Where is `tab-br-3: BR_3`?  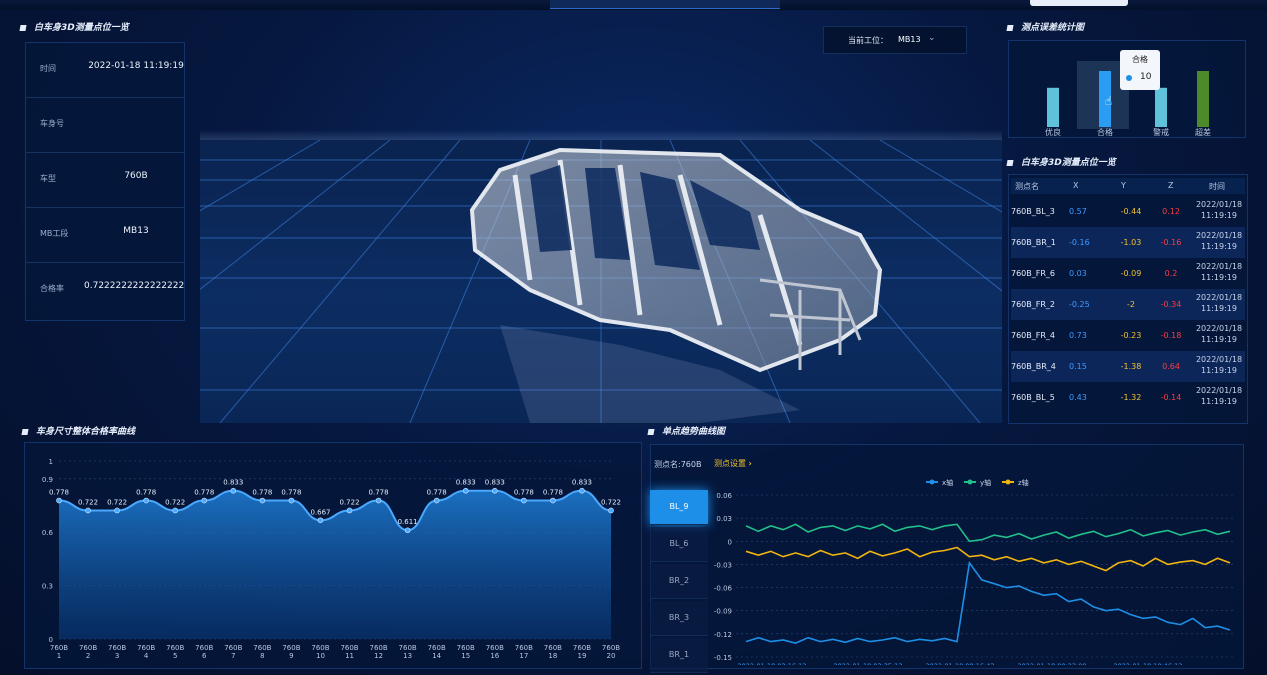
tab-br-3: BR_3 is located at coordinates (679, 618).